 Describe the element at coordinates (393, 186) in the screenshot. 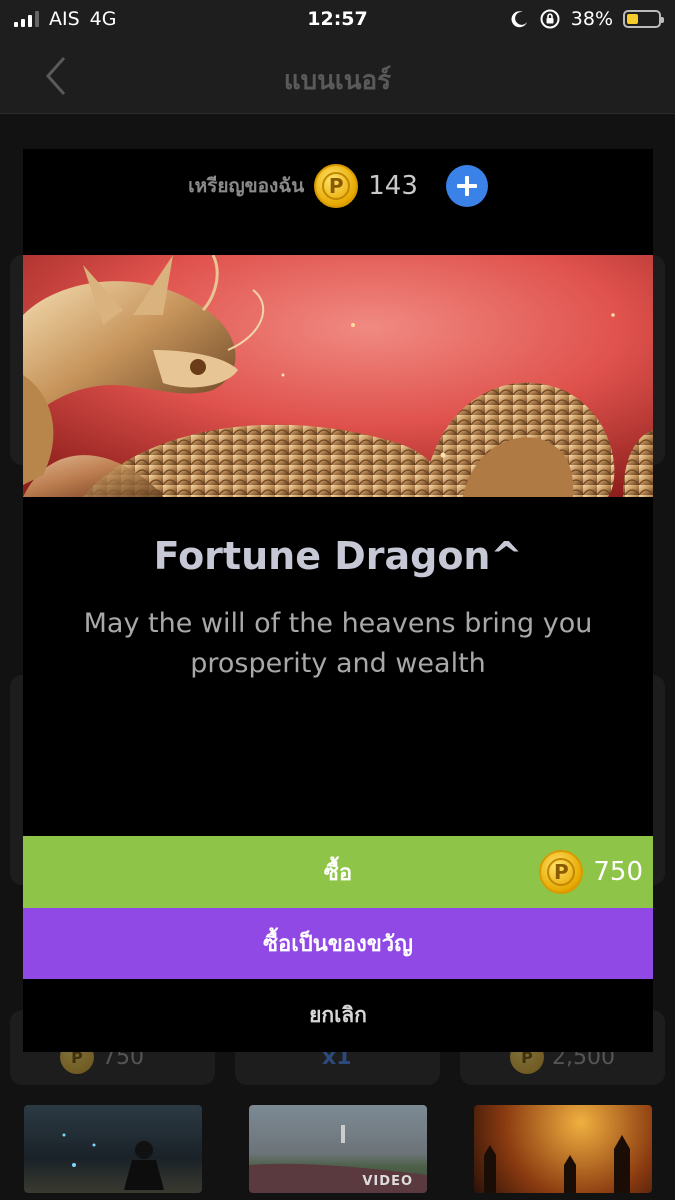

I see `coin-count: 143` at that location.